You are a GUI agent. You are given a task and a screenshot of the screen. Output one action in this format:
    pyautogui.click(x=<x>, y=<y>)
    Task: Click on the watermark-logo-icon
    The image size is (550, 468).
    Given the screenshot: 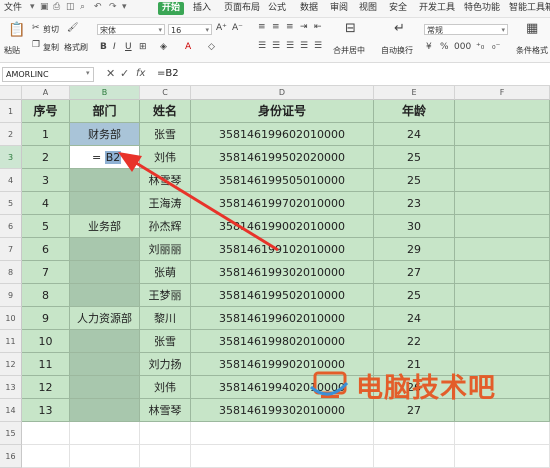 What is the action you would take?
    pyautogui.click(x=329, y=384)
    